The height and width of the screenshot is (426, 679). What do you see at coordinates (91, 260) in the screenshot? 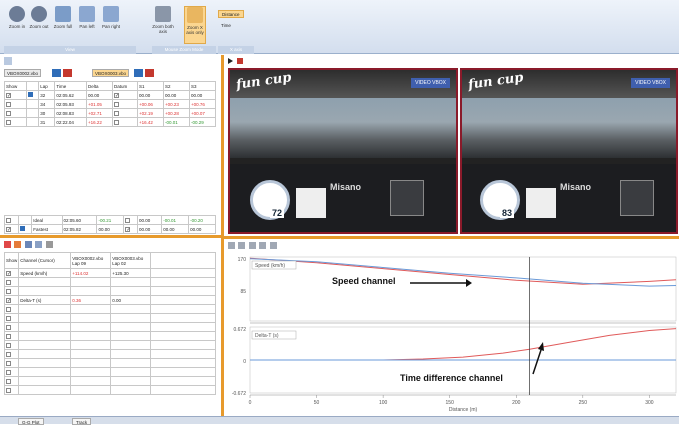
I see `header-file1: VBOX0002.vbo Lap 09` at bounding box center [91, 260].